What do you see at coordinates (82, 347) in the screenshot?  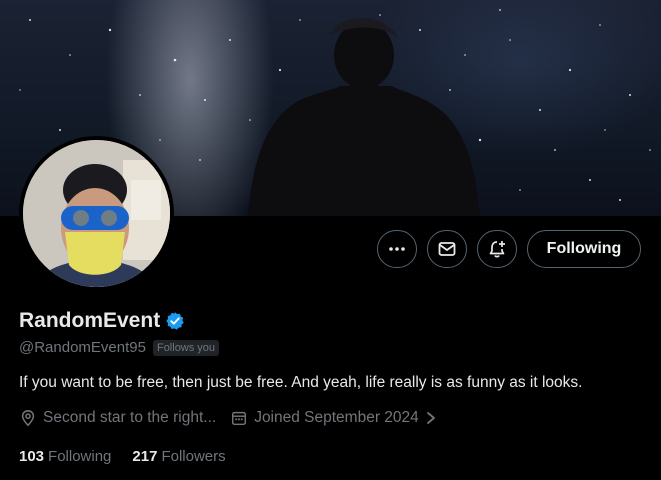 I see `user-handle: @RandomEvent95` at bounding box center [82, 347].